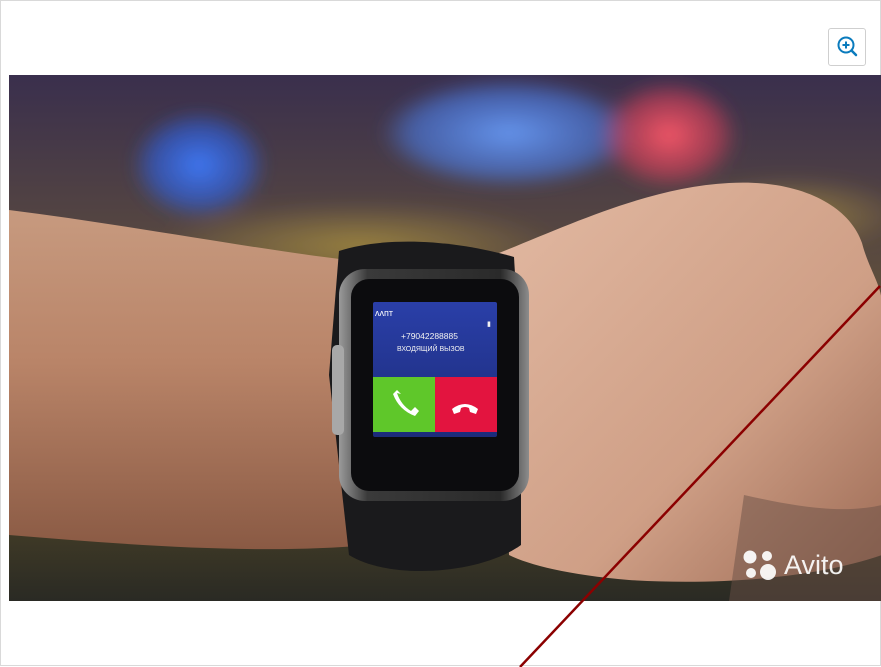 The image size is (881, 667). I want to click on signal-icon: ▮, so click(489, 324).